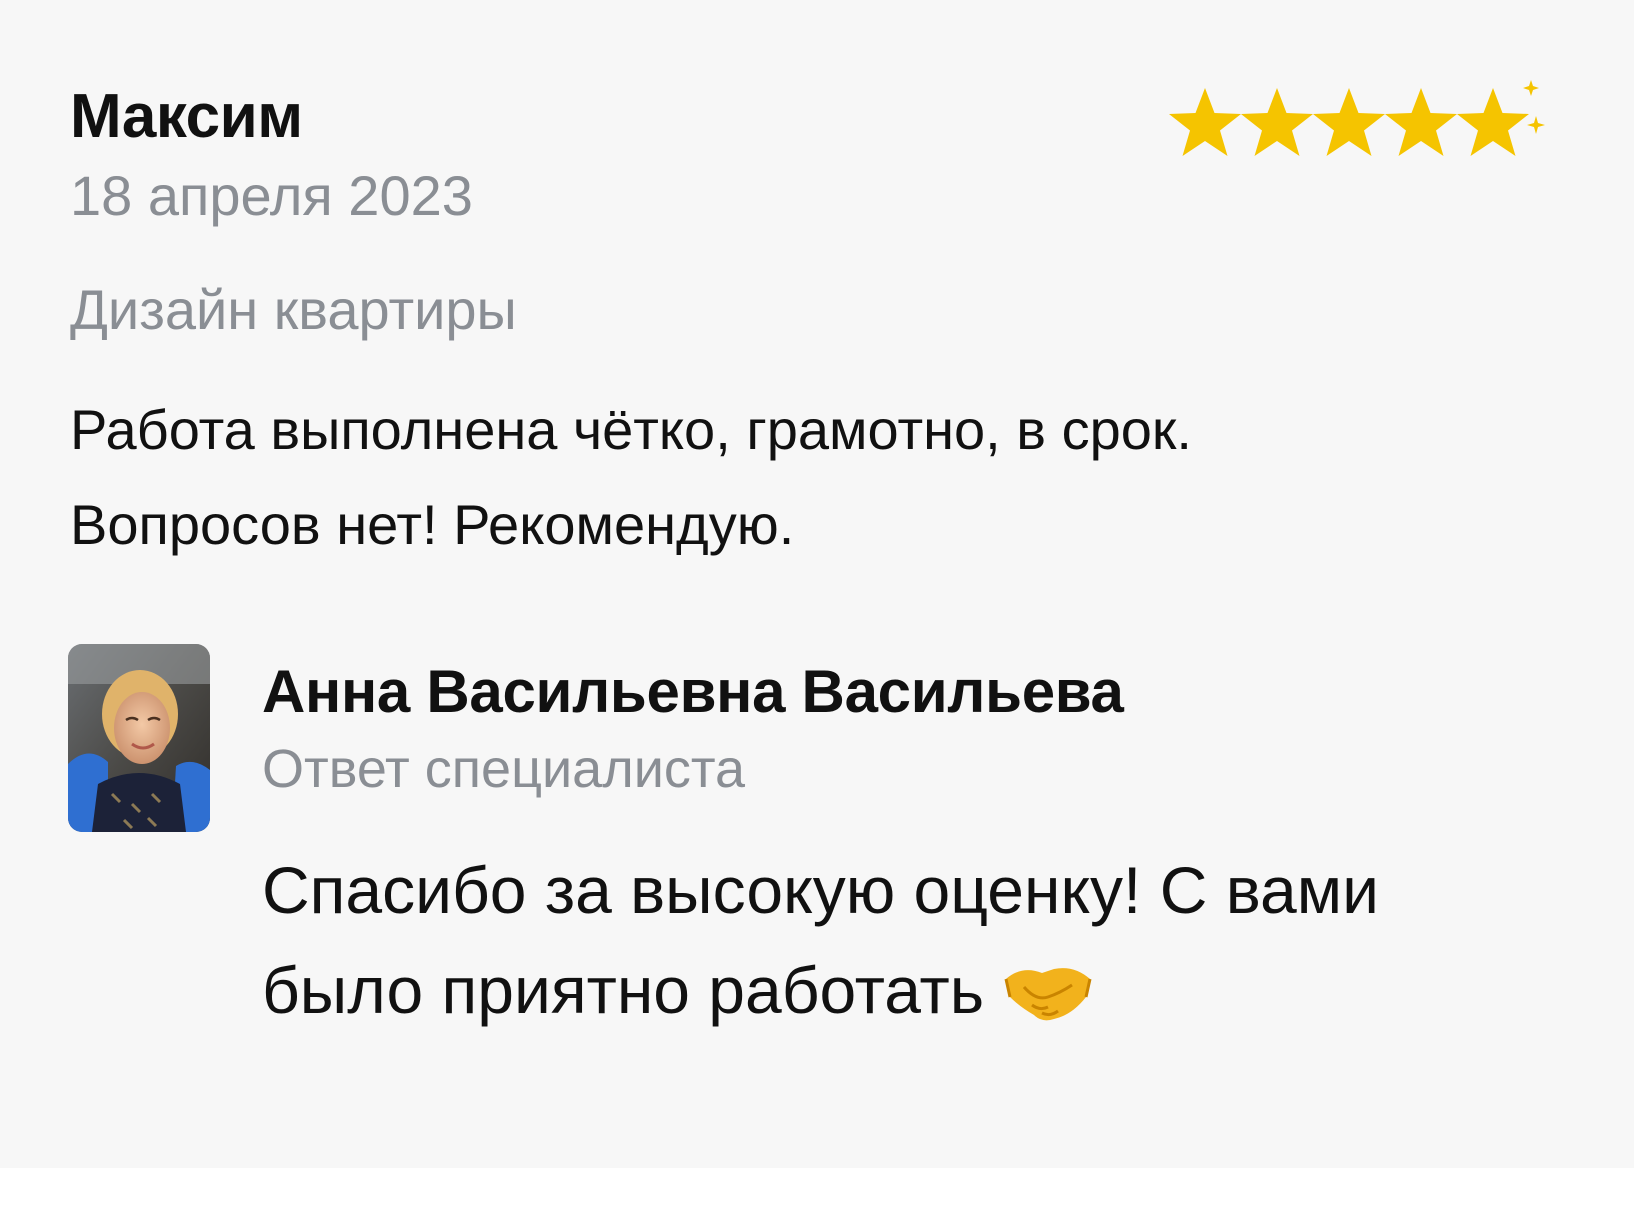  I want to click on rating-stars, so click(1357, 118).